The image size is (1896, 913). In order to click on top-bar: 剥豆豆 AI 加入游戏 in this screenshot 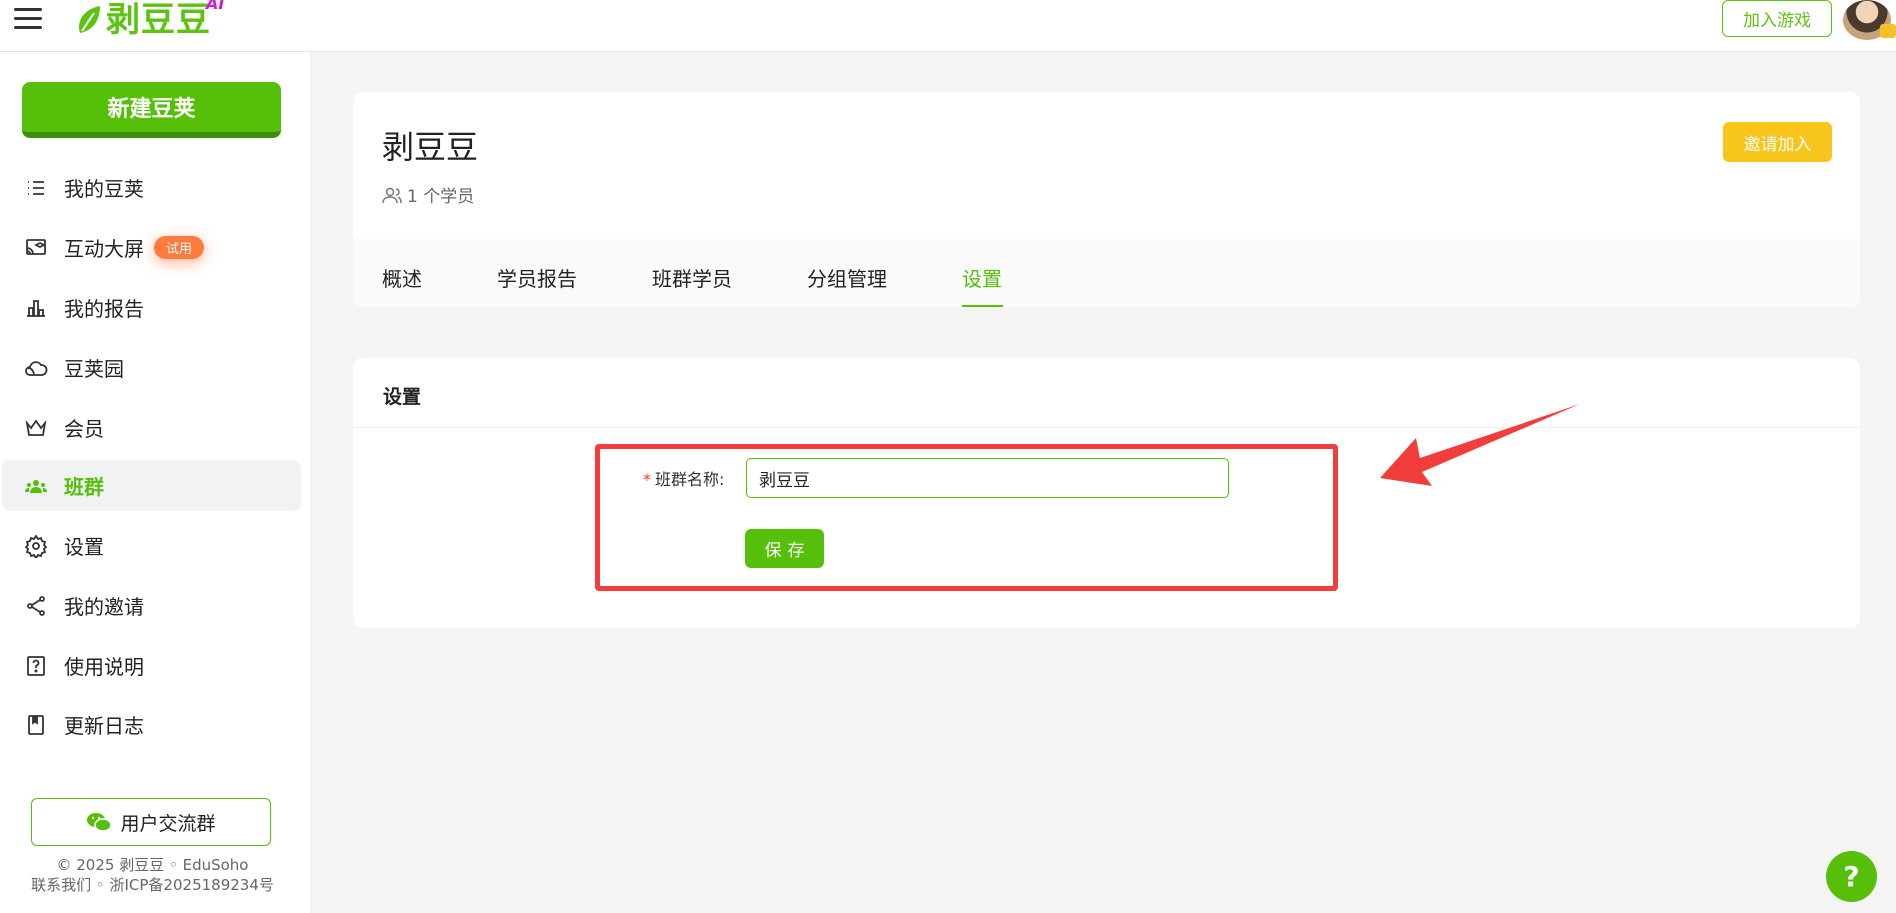, I will do `click(948, 26)`.